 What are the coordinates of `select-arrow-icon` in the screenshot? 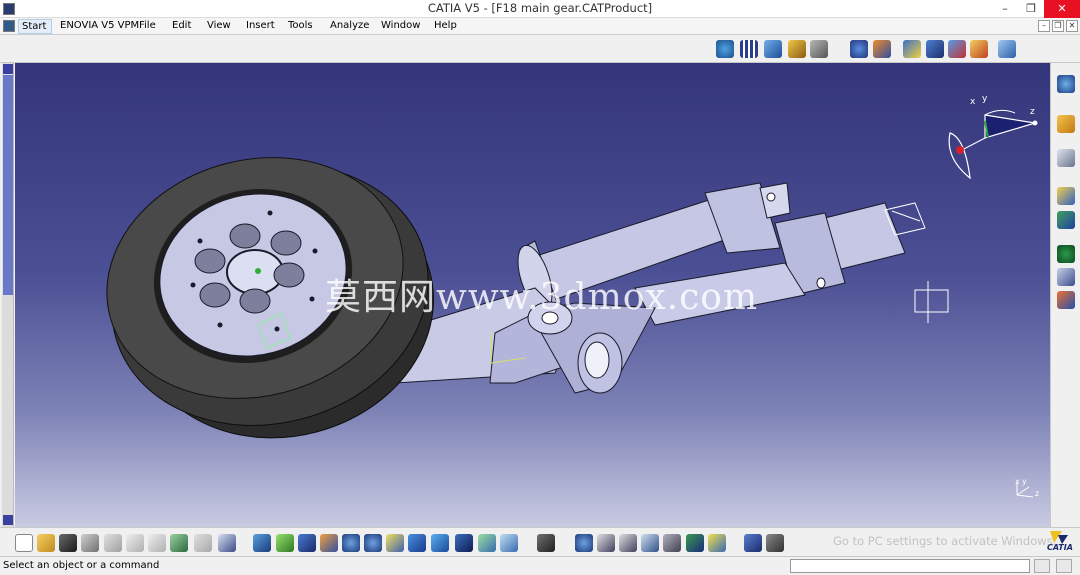 It's located at (1066, 124).